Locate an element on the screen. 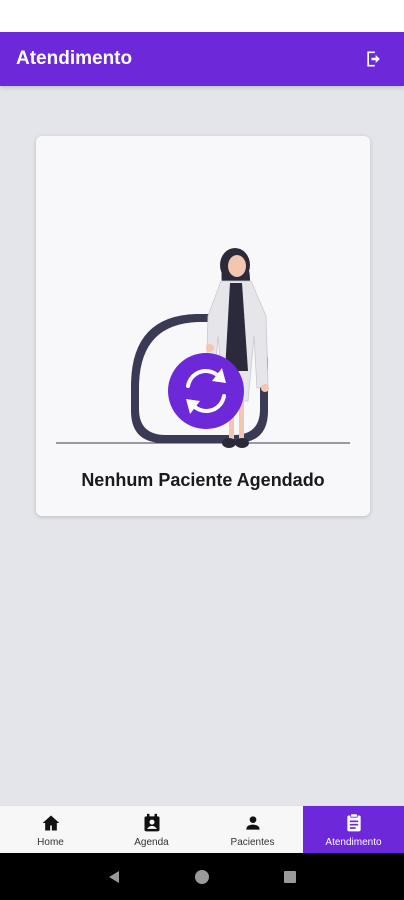 The image size is (404, 900). recents-square-icon is located at coordinates (290, 876).